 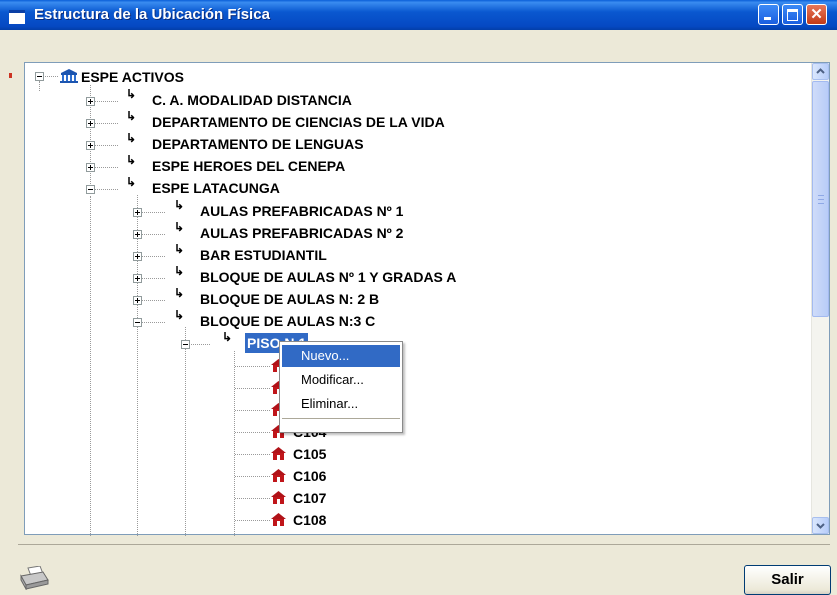 I want to click on tree-node-room: C106, so click(x=309, y=476).